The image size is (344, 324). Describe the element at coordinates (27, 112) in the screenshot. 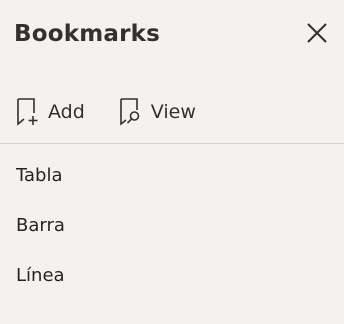

I see `bookmark-add-icon` at that location.